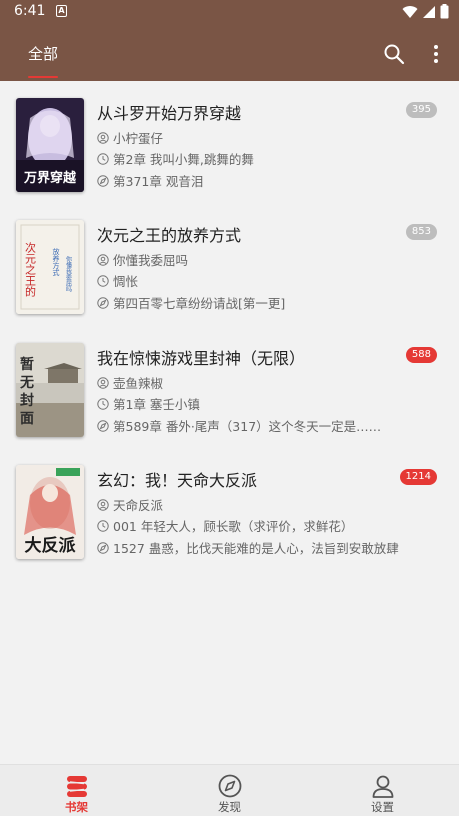 The width and height of the screenshot is (459, 816). What do you see at coordinates (138, 383) in the screenshot?
I see `book-author-text: 壶鱼辣椒` at bounding box center [138, 383].